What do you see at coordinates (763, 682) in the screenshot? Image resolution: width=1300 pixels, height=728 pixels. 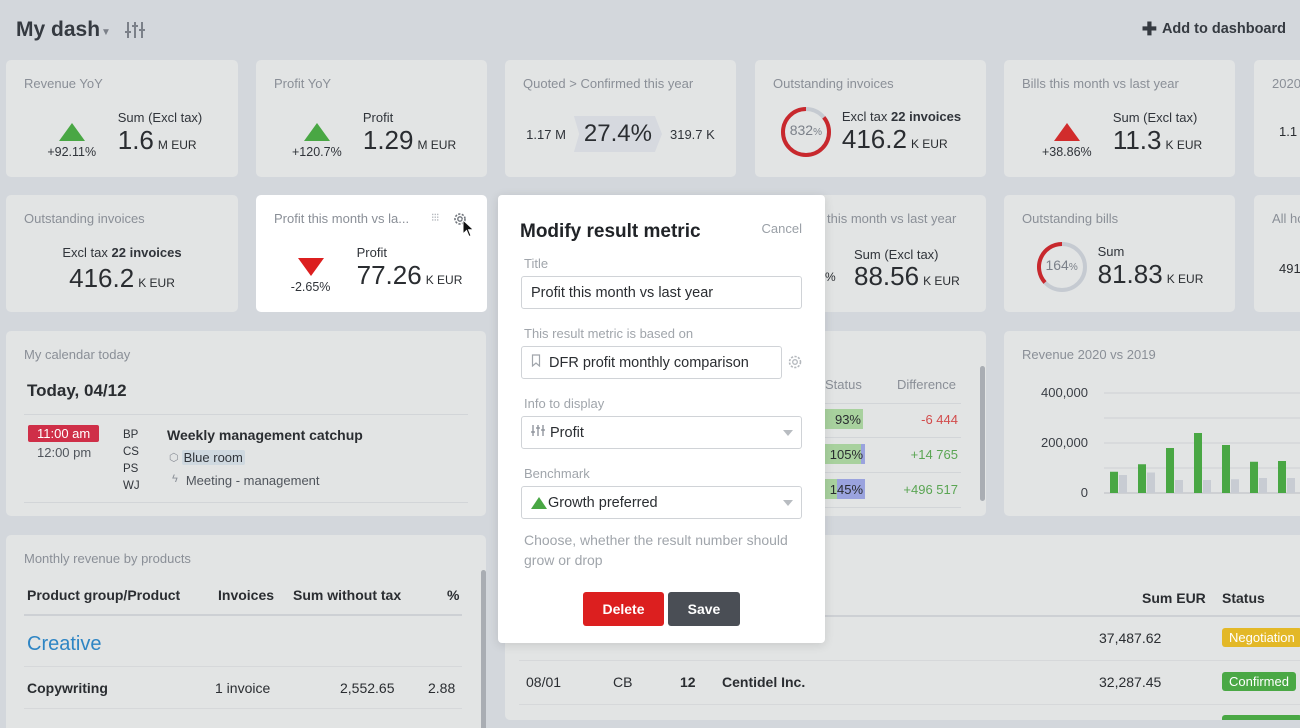 I see `order-client: Centidel Inc.` at bounding box center [763, 682].